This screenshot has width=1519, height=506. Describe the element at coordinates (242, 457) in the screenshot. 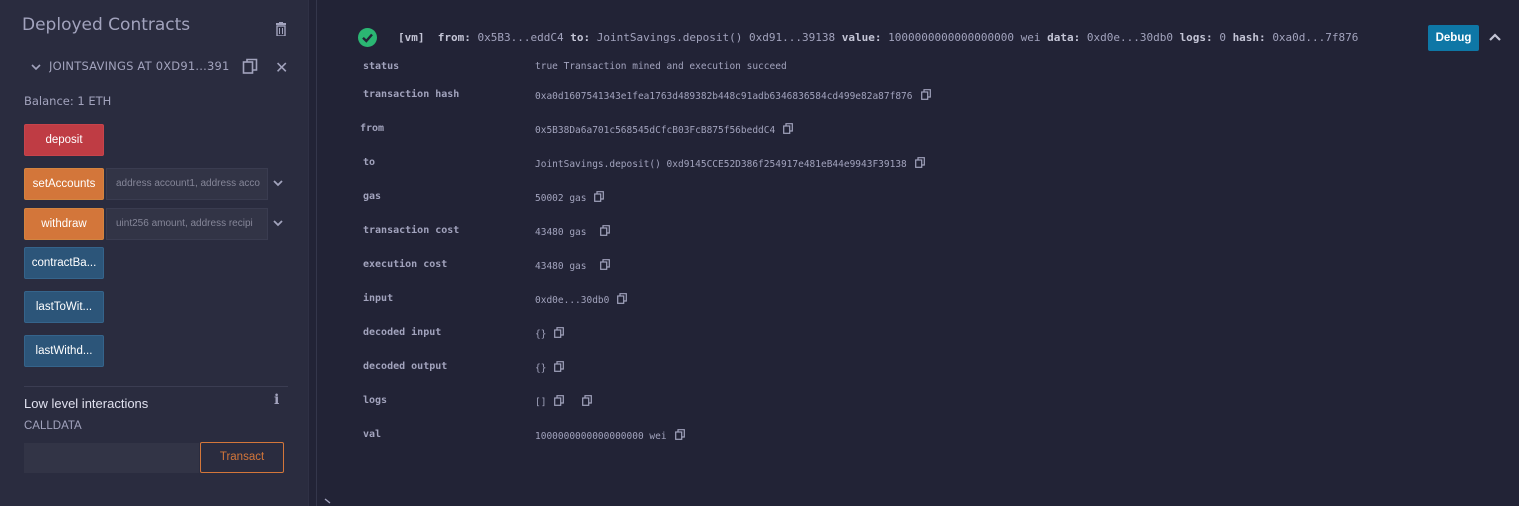

I see `transact-button: Transact` at that location.